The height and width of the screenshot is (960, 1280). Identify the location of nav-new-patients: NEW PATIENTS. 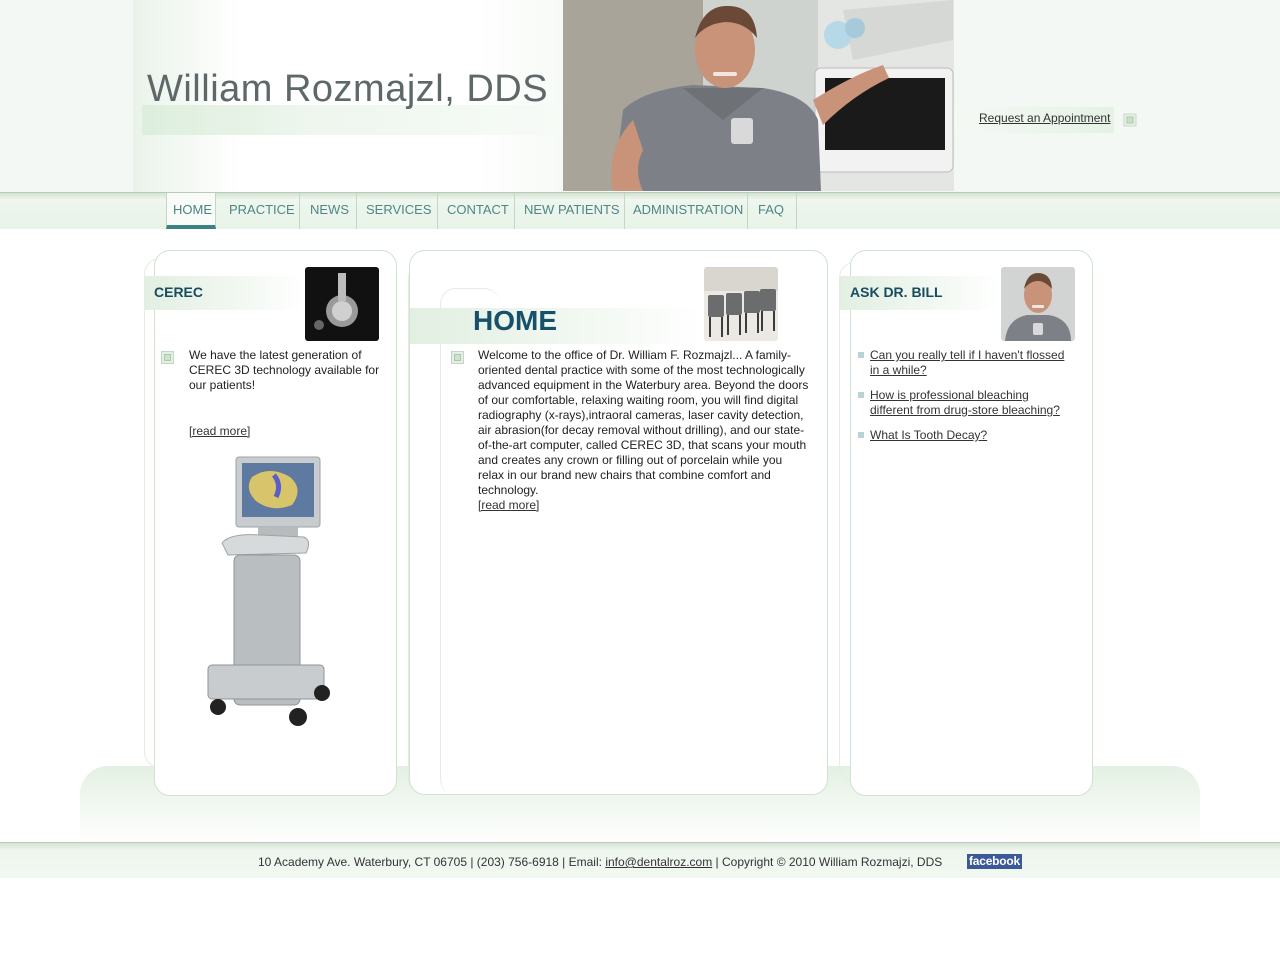
(570, 211).